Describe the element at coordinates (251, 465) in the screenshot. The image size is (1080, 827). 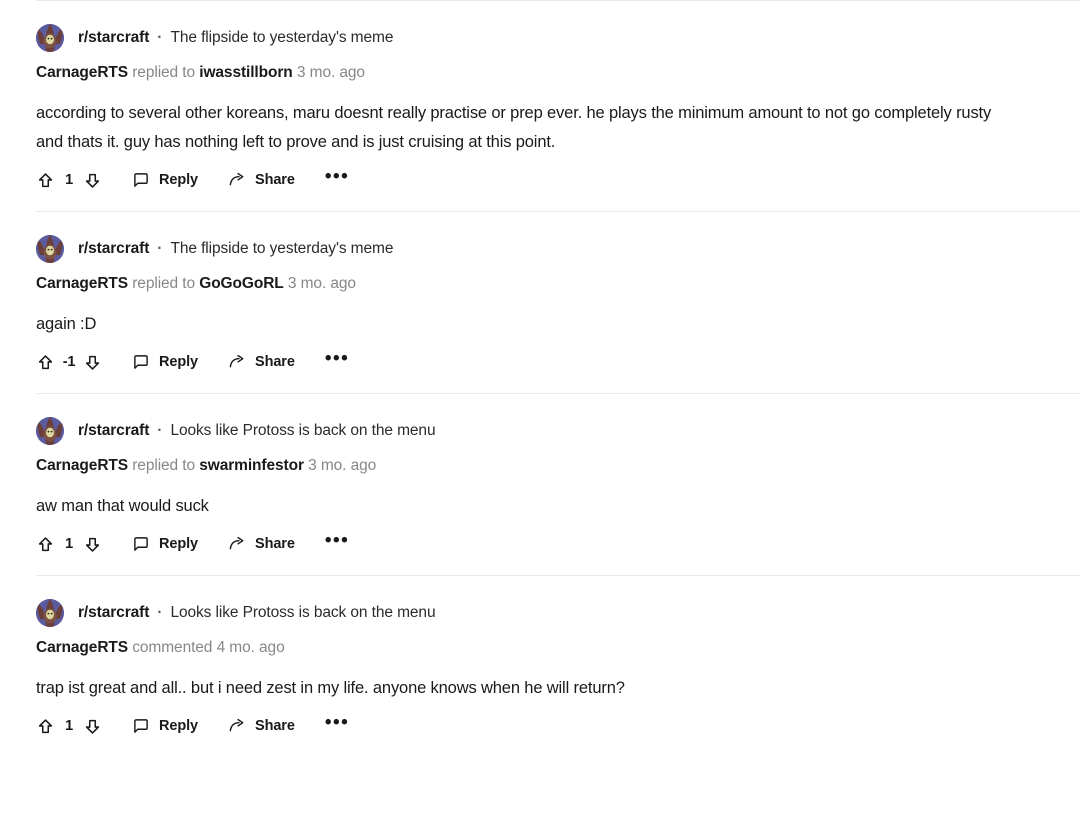
I see `reply-target-user: swarminfestor` at that location.